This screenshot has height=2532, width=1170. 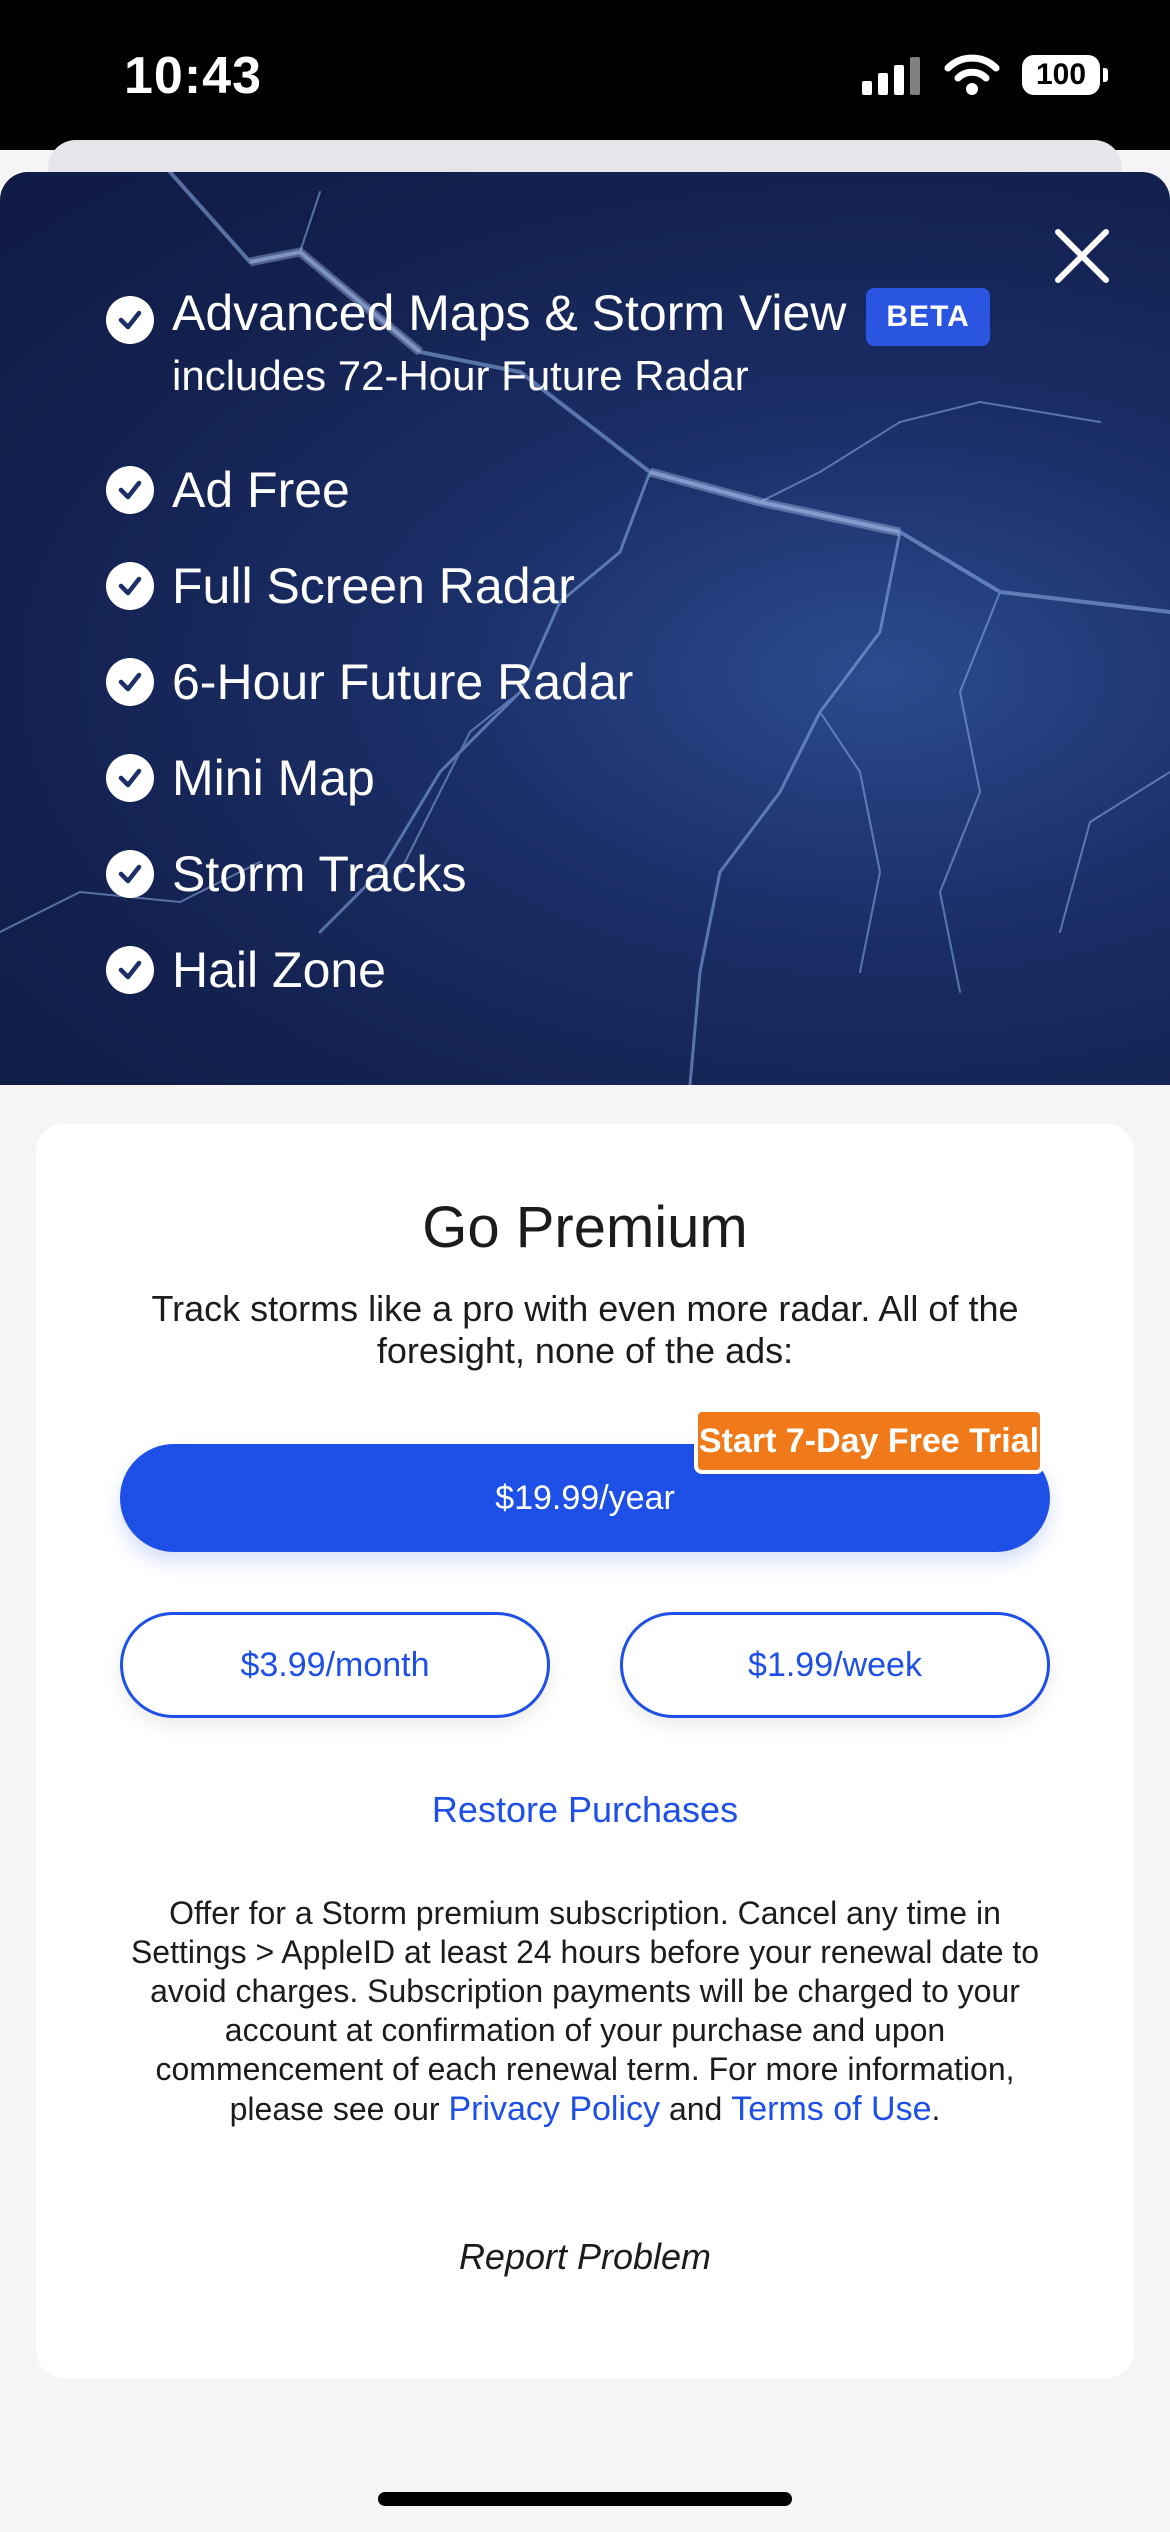 What do you see at coordinates (972, 74) in the screenshot?
I see `wifi-icon` at bounding box center [972, 74].